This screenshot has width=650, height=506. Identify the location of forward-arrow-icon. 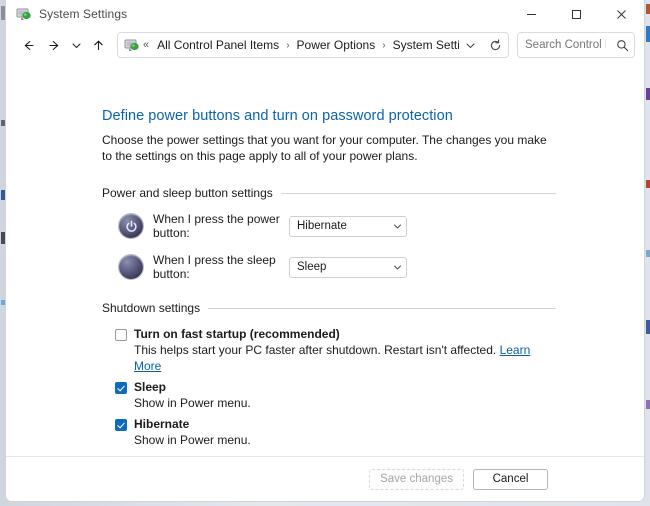
(54, 45).